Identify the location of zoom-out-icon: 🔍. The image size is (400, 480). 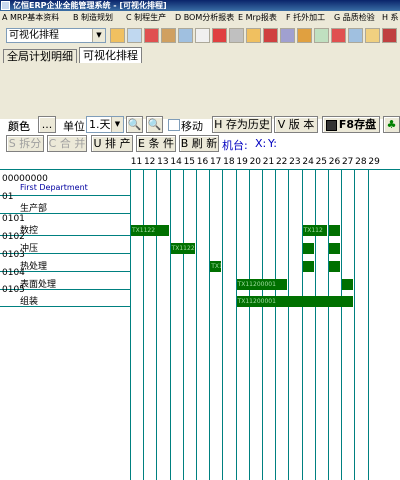
(154, 124).